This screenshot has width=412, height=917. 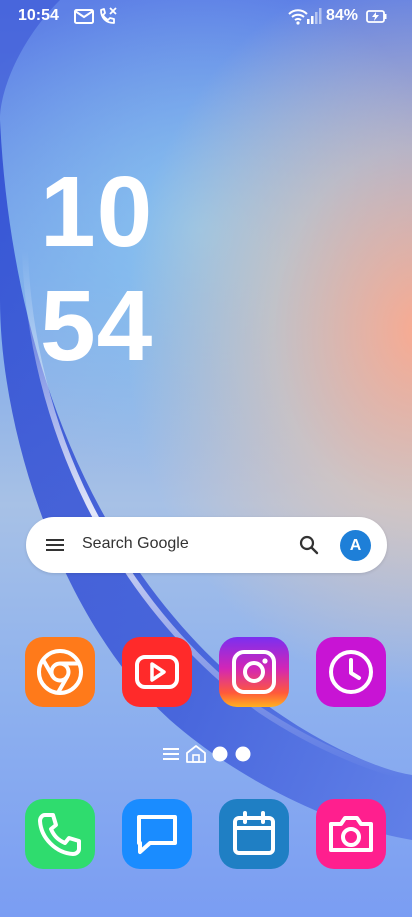 I want to click on messages-app, so click(x=157, y=834).